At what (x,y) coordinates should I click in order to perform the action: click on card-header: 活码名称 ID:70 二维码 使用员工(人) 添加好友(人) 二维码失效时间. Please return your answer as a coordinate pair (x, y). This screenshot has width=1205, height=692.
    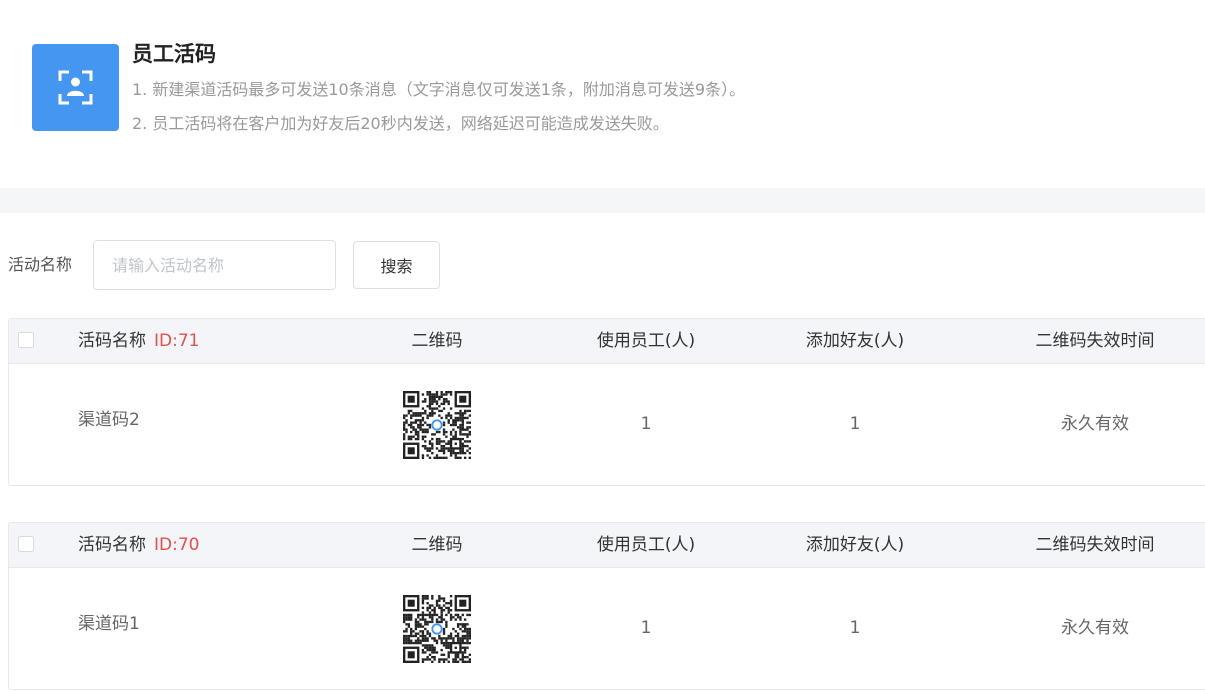
    Looking at the image, I should click on (607, 545).